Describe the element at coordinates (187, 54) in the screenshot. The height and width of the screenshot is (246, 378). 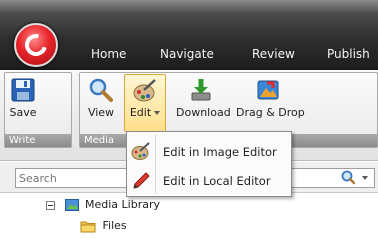
I see `tab-navigate: Navigate` at that location.